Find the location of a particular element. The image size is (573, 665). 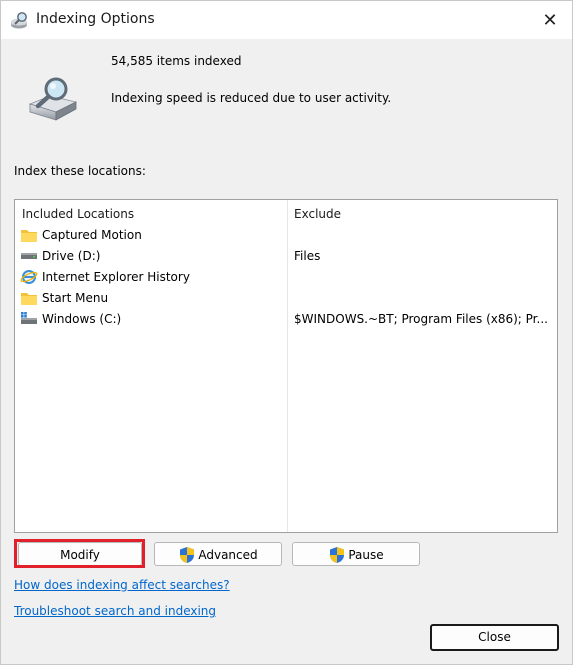

items-indexed-text: 54,585 items indexed is located at coordinates (176, 61).